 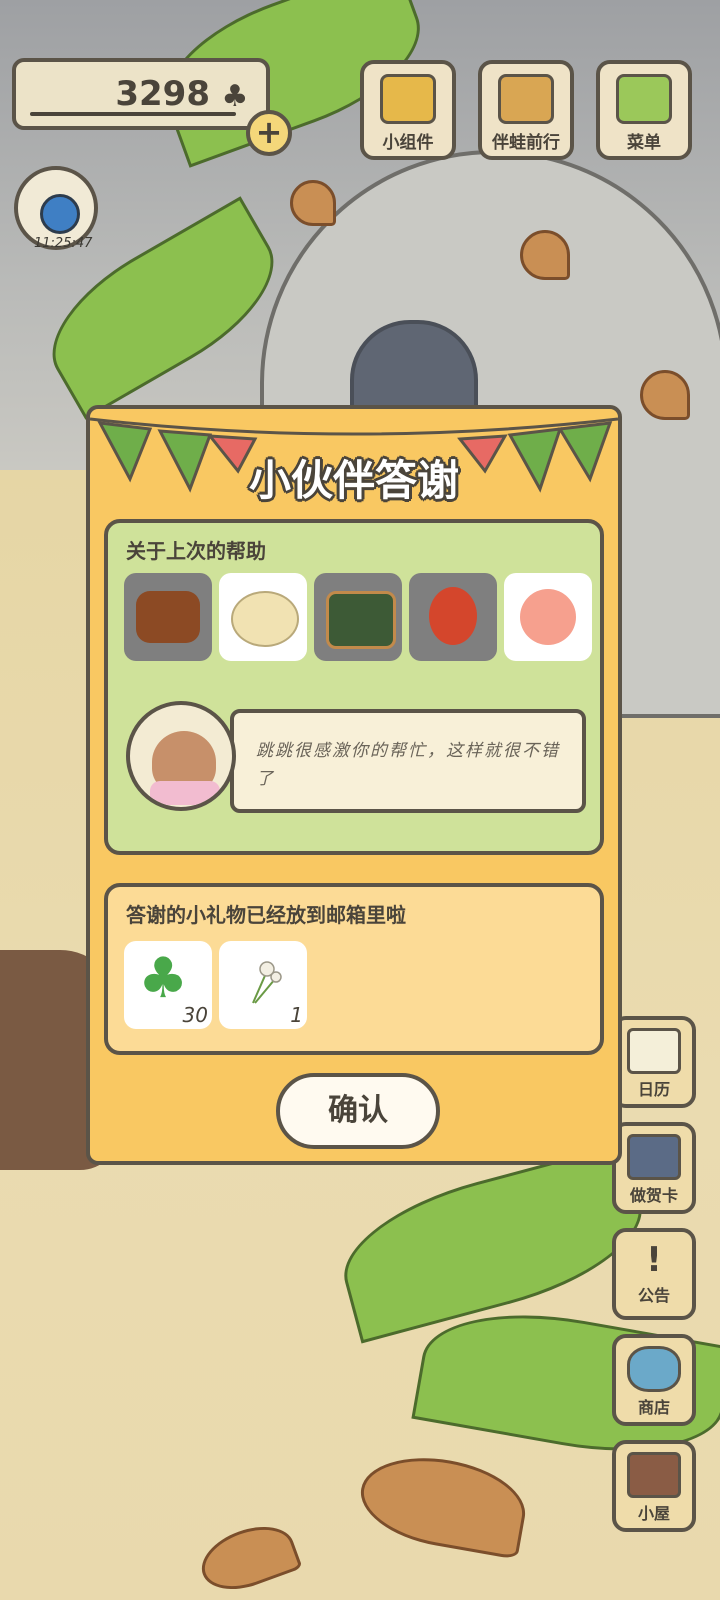 I want to click on journey-icon, so click(x=526, y=99).